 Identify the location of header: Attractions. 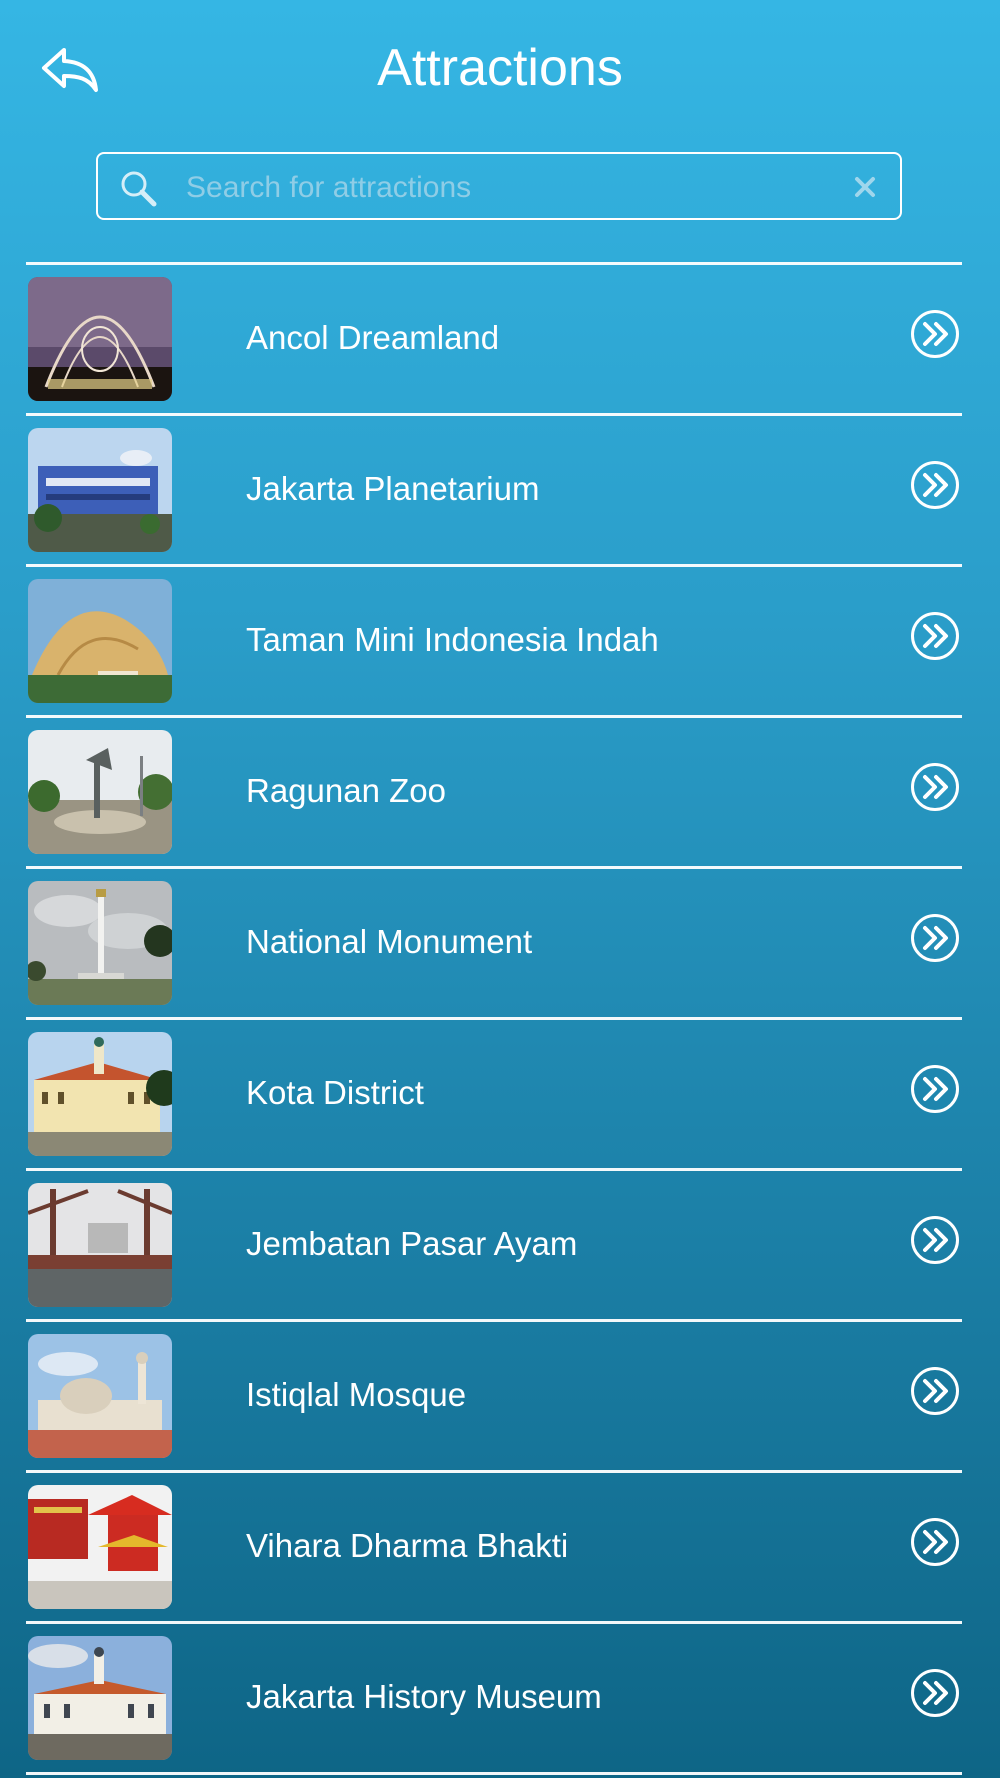
(500, 70).